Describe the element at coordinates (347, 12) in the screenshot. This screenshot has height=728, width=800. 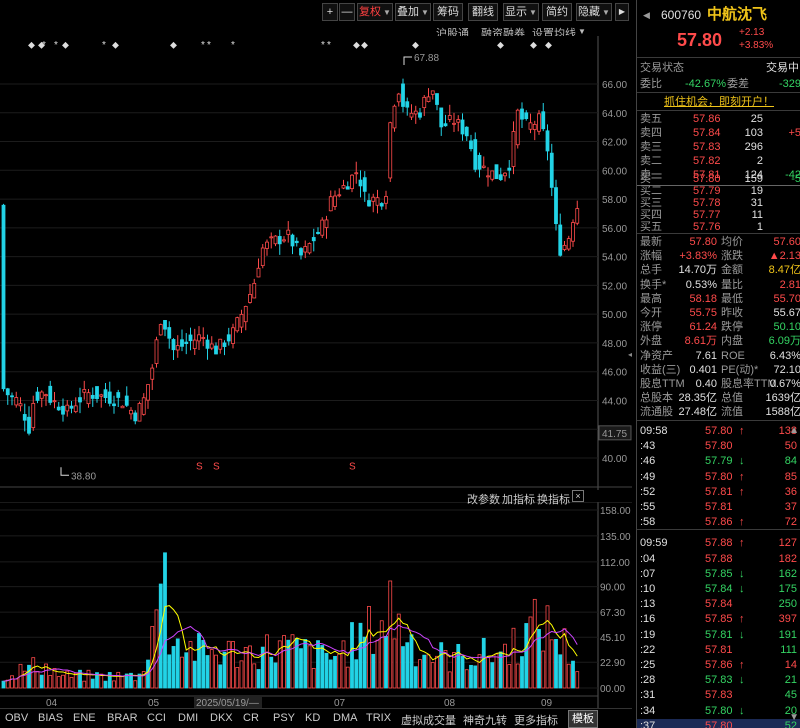
I see `zoom-out-button: —` at that location.